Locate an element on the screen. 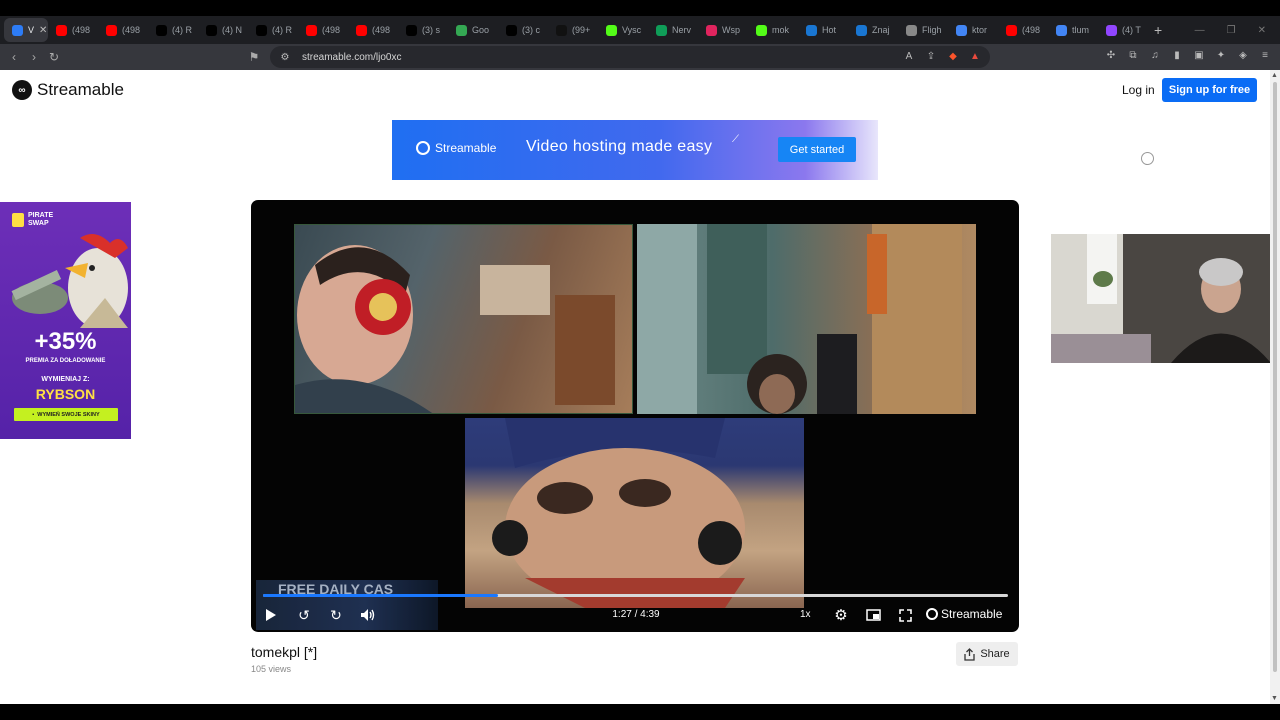  tab-title: Goo is located at coordinates (481, 30).